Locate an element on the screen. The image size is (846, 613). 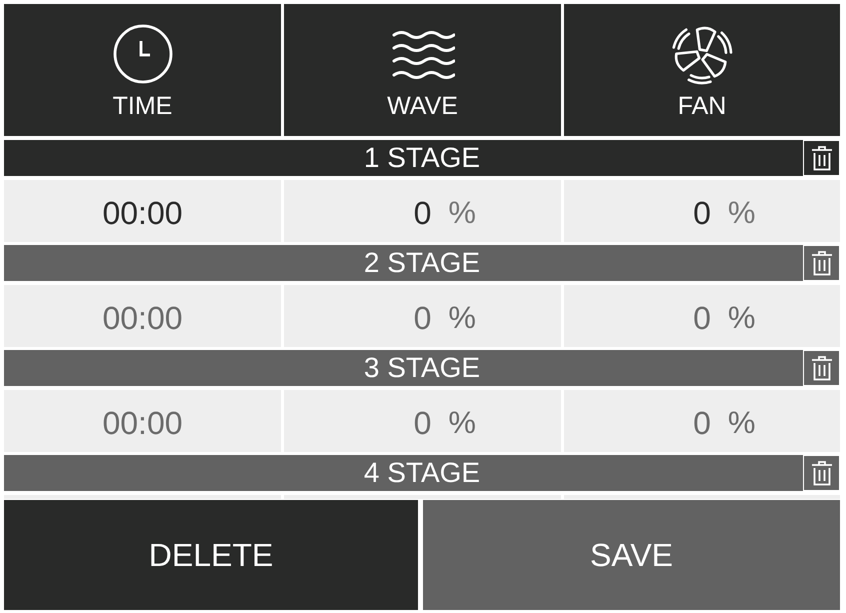
column-label: FAN is located at coordinates (702, 106).